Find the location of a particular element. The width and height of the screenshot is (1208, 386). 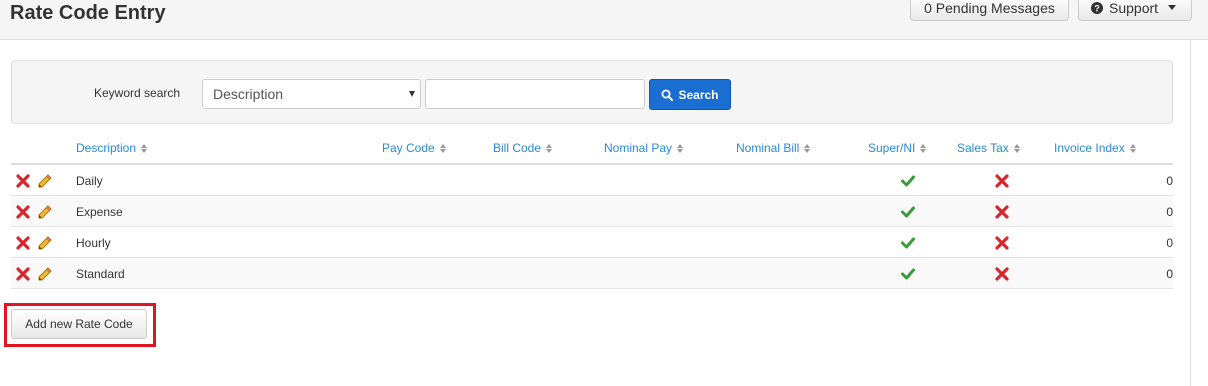

row-description: Standard is located at coordinates (100, 274).